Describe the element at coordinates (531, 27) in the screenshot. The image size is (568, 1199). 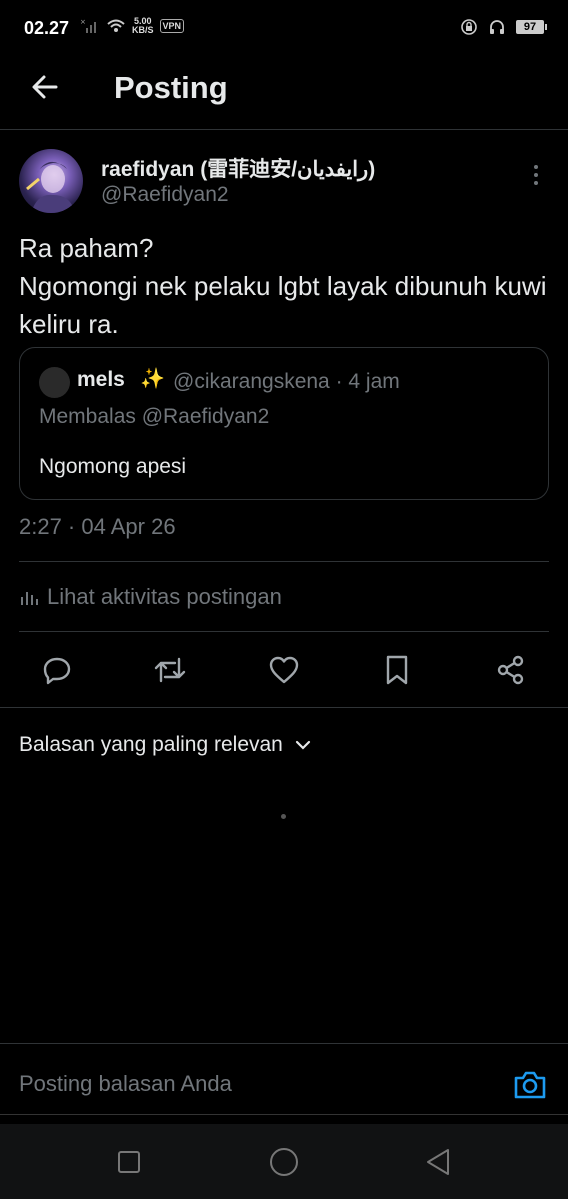
I see `battery-icon: 97` at that location.